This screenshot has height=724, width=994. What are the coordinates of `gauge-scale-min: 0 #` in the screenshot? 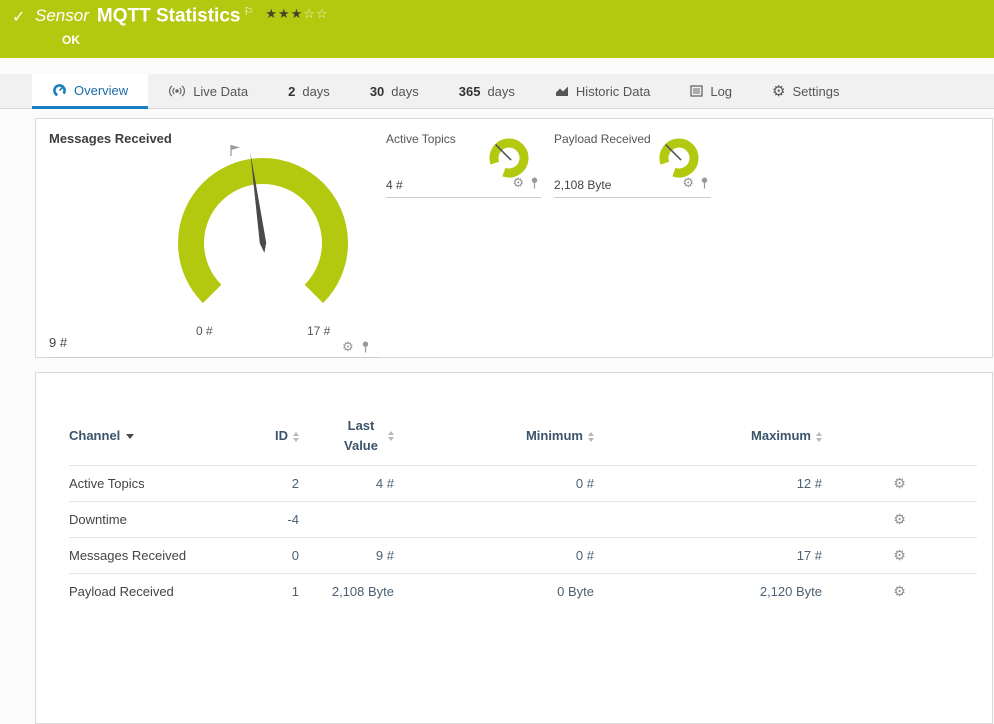 It's located at (204, 331).